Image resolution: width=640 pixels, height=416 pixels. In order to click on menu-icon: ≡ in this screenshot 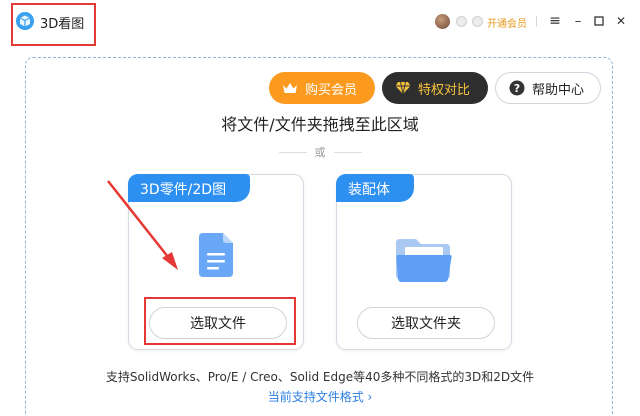, I will do `click(555, 21)`.